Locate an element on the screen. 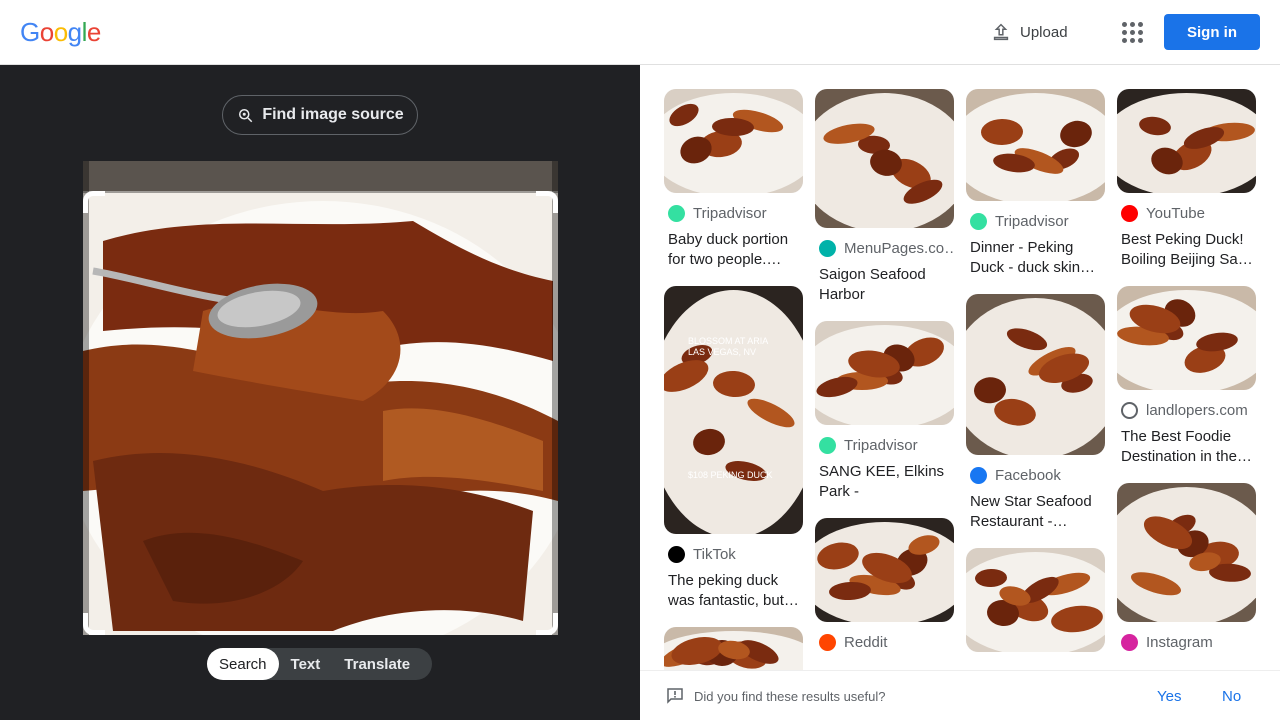 This screenshot has height=720, width=1280. crop-handle-bottom-right is located at coordinates (547, 624).